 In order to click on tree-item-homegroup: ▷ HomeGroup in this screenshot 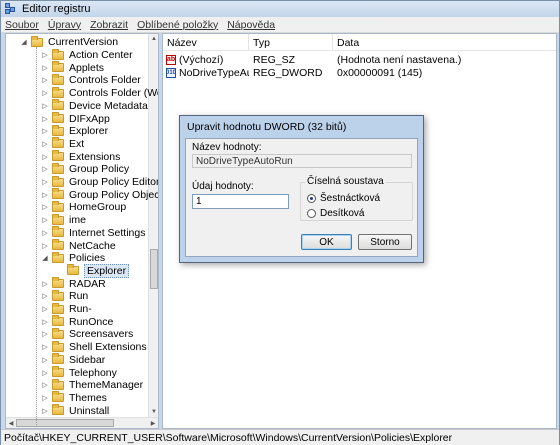, I will do `click(83, 207)`.